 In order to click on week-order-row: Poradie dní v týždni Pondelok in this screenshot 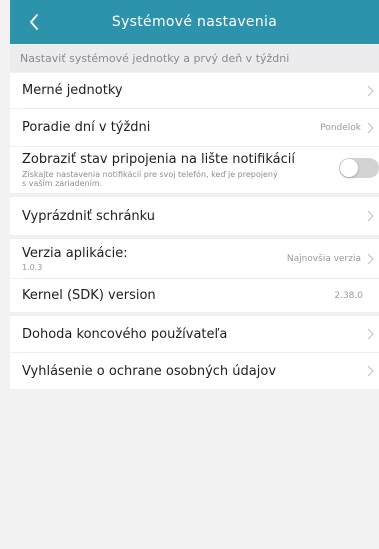, I will do `click(194, 127)`.